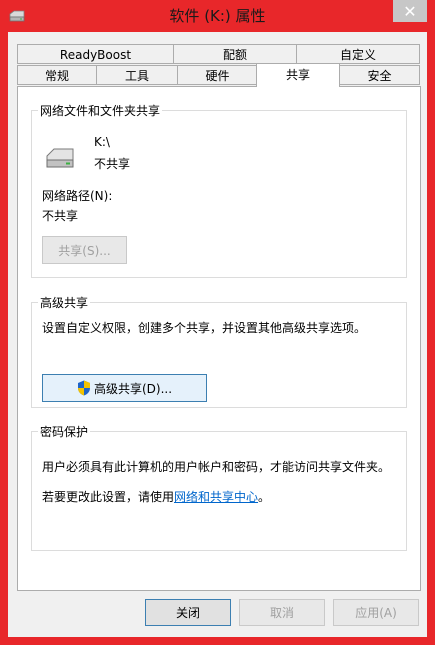  I want to click on password-protection-legend: 密码保护, so click(64, 432).